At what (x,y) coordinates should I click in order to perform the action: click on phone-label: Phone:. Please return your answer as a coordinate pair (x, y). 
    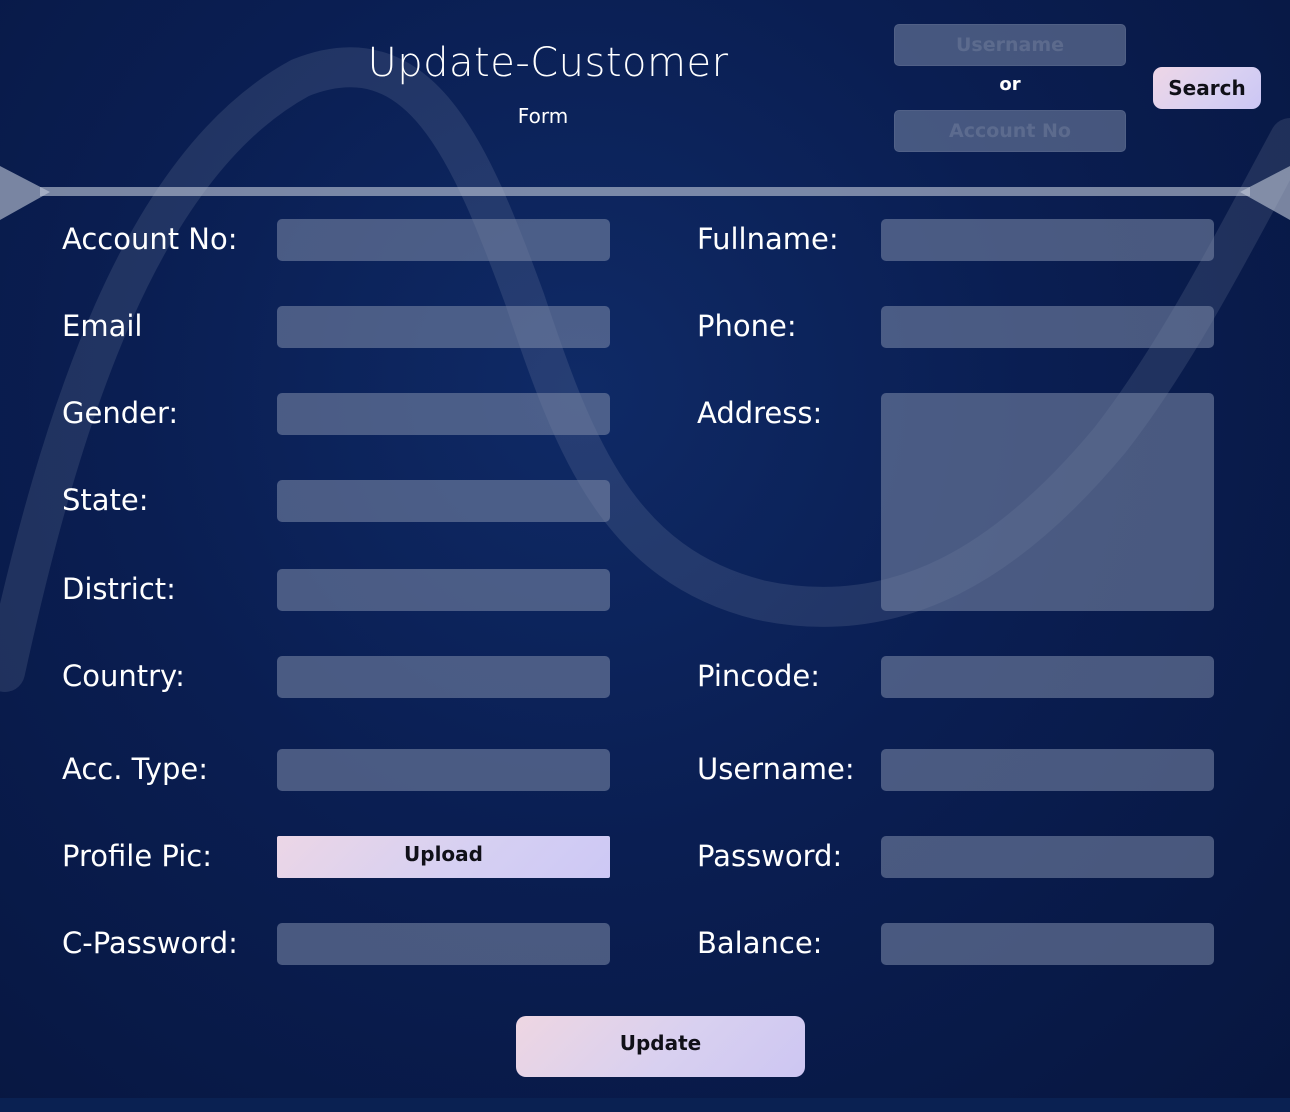
    Looking at the image, I should click on (747, 326).